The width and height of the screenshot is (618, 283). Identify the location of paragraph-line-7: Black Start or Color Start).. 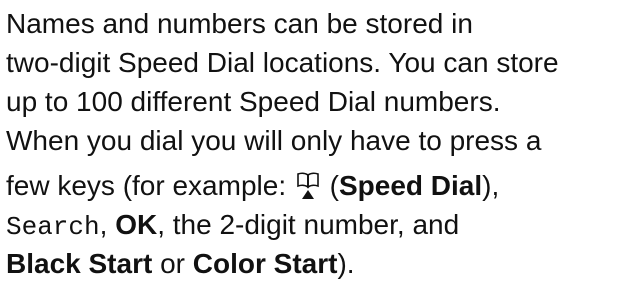
(311, 263).